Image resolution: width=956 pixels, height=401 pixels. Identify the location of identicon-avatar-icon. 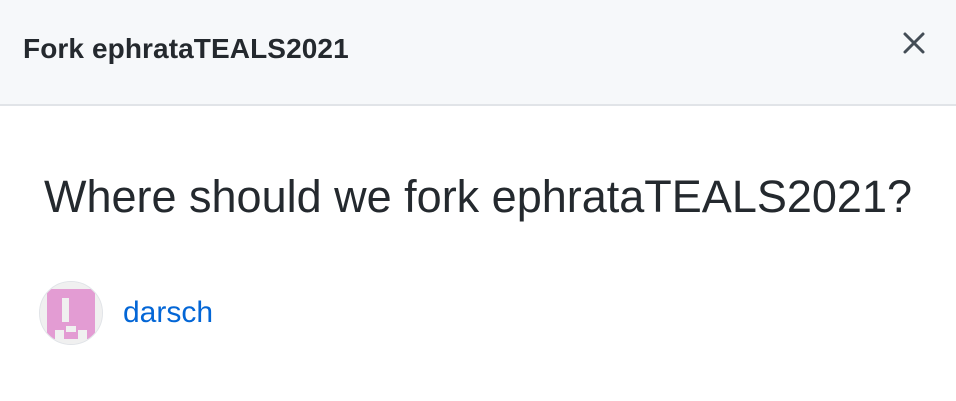
(71, 313).